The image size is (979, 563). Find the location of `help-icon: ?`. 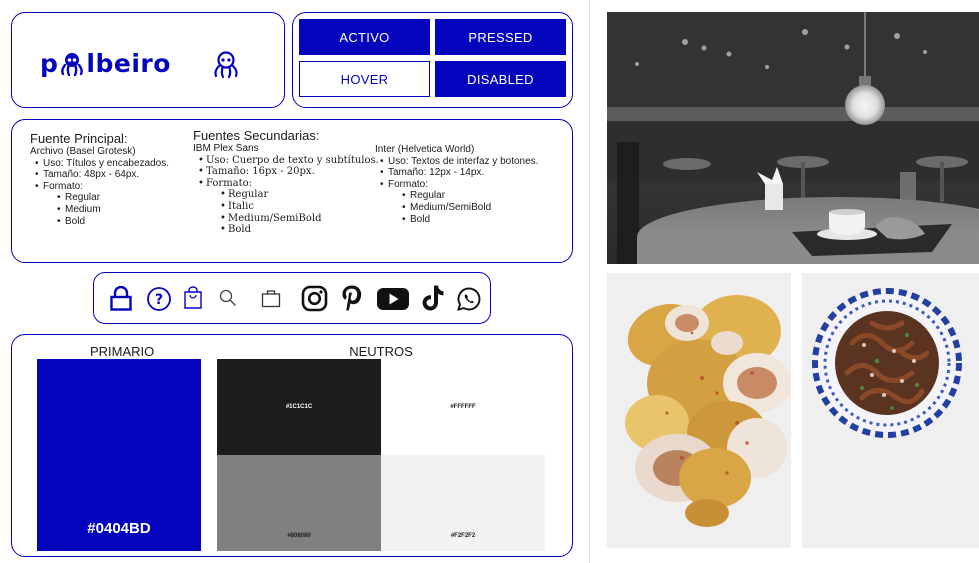

help-icon: ? is located at coordinates (159, 299).